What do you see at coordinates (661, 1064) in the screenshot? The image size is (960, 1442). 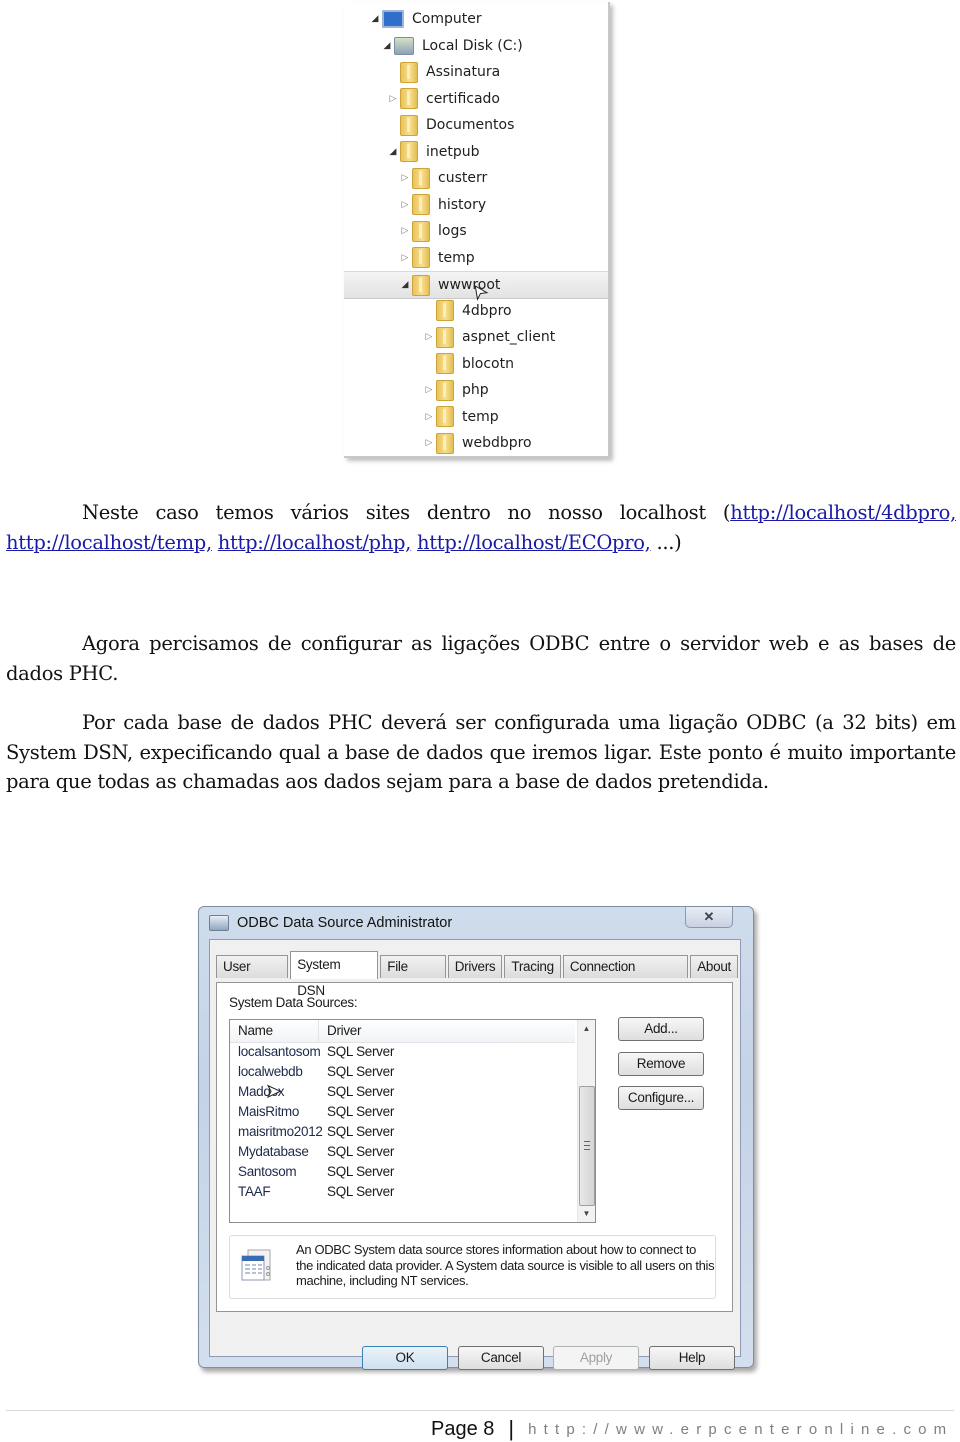 I see `remove-button: Remove` at bounding box center [661, 1064].